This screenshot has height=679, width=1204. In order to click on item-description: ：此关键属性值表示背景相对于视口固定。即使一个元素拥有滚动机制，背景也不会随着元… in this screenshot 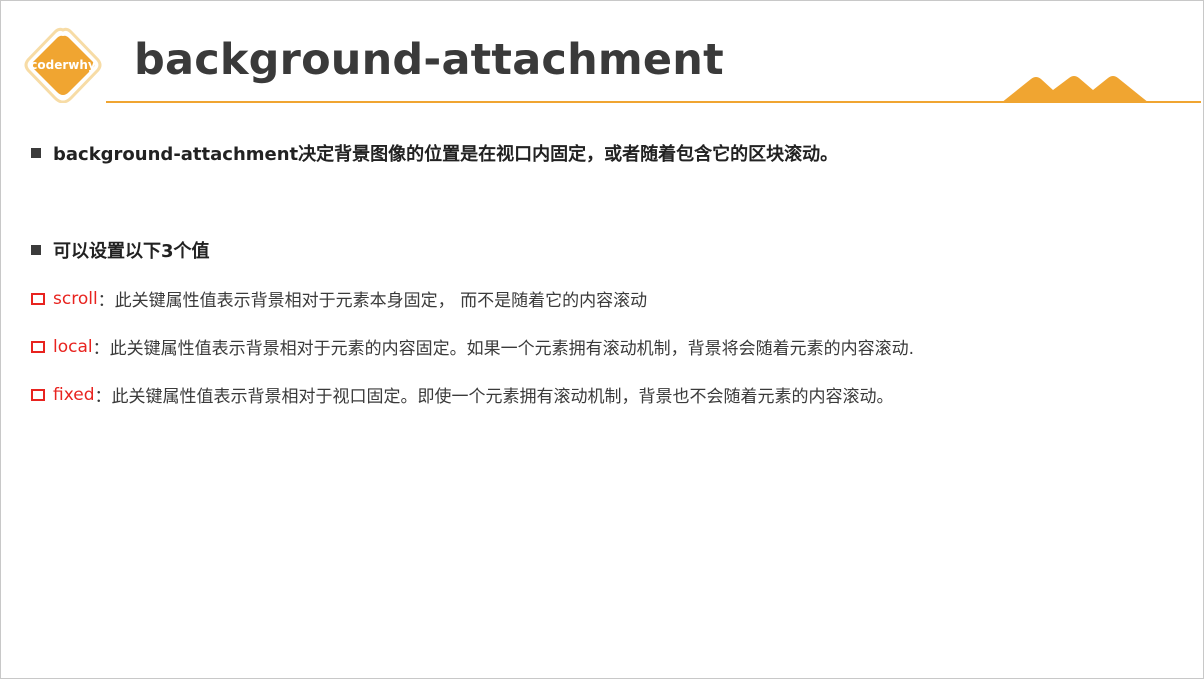, I will do `click(494, 397)`.